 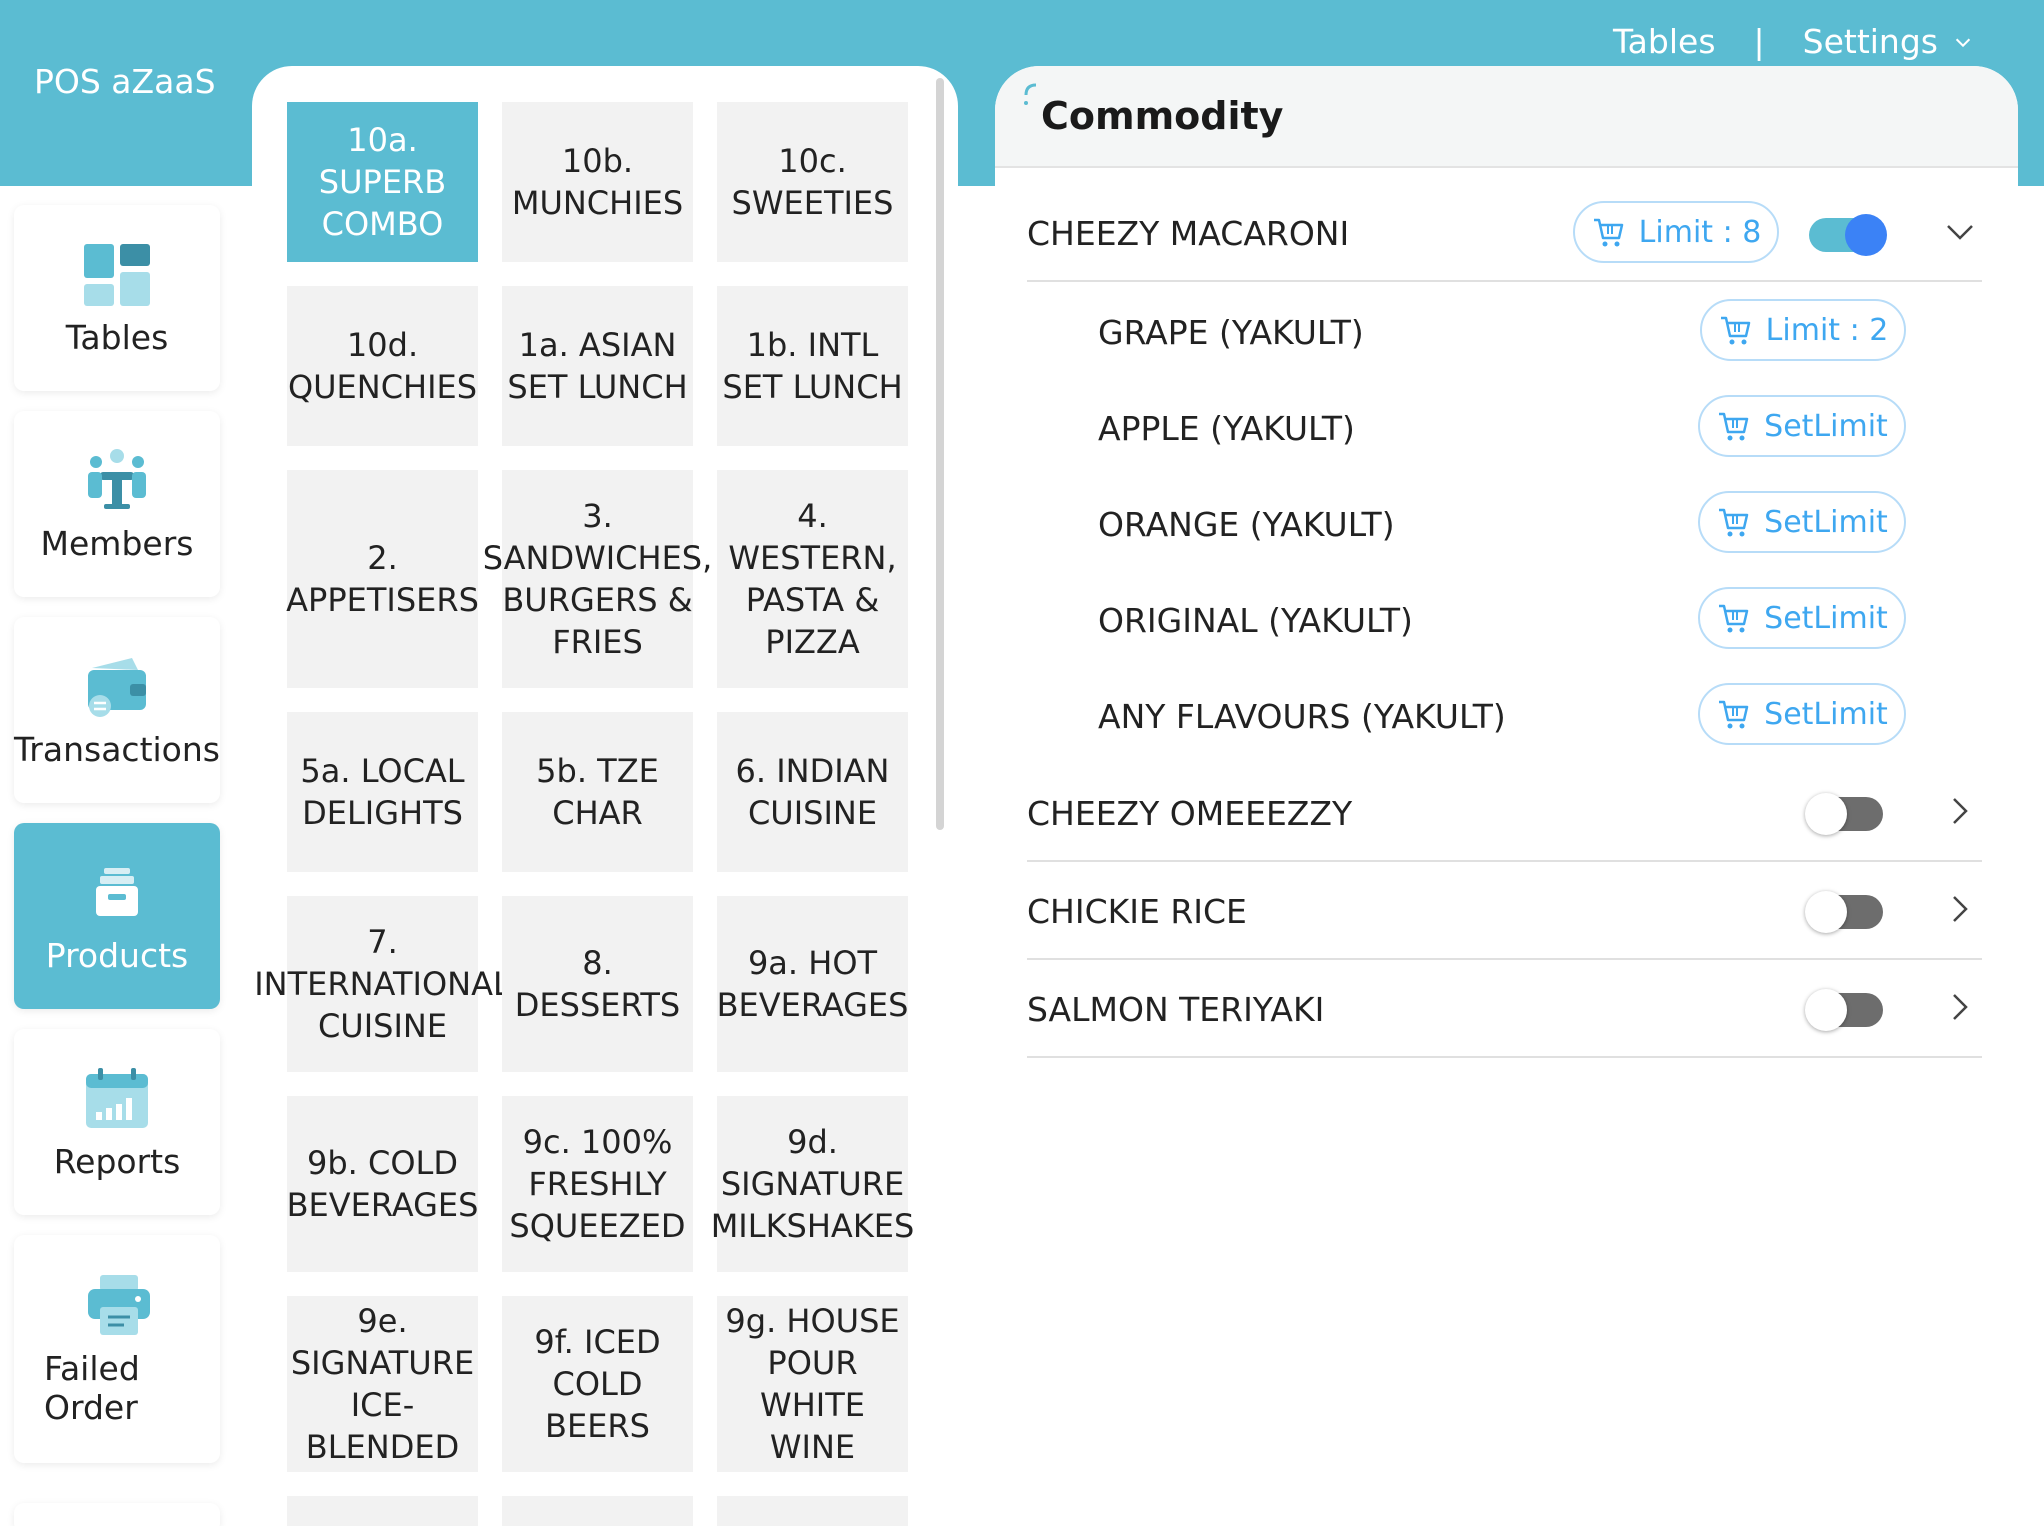 What do you see at coordinates (597, 366) in the screenshot?
I see `category-tile: 1a. ASIAN SET LUNCH` at bounding box center [597, 366].